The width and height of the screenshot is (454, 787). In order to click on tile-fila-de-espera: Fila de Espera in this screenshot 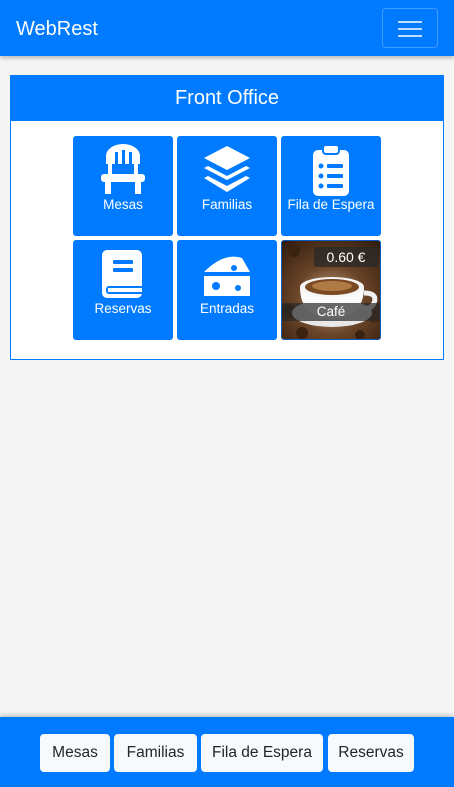, I will do `click(331, 186)`.